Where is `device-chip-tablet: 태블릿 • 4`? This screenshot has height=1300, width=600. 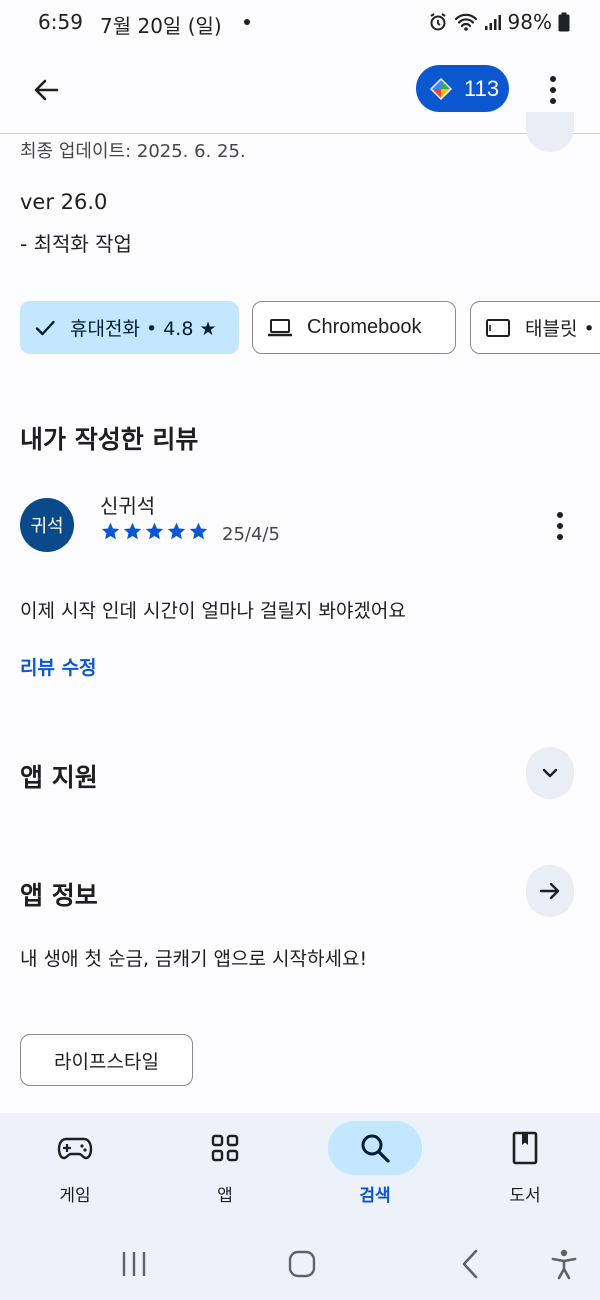
device-chip-tablet: 태블릿 • 4 is located at coordinates (535, 327).